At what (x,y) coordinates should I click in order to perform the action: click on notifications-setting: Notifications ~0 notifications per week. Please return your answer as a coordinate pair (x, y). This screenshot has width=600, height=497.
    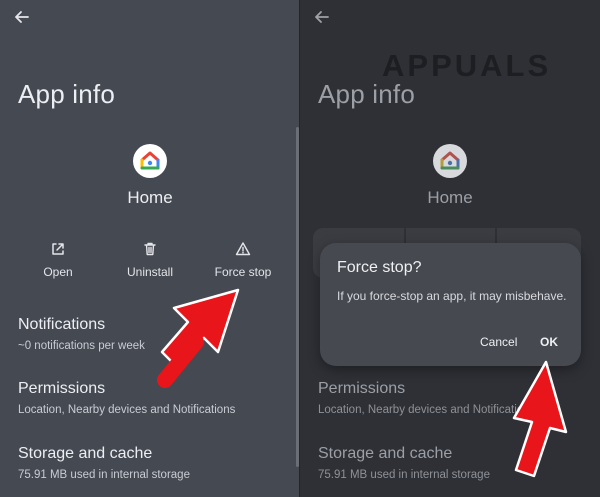
    Looking at the image, I should click on (156, 334).